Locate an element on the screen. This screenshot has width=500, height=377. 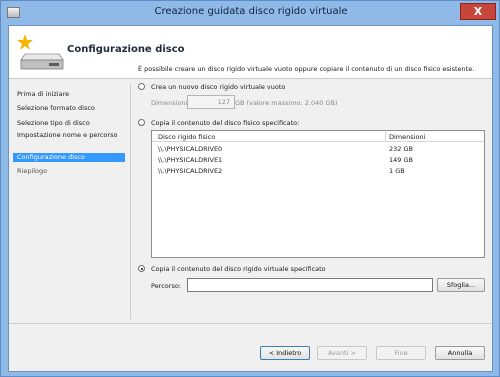
hard-disk-star-icon is located at coordinates (40, 52).